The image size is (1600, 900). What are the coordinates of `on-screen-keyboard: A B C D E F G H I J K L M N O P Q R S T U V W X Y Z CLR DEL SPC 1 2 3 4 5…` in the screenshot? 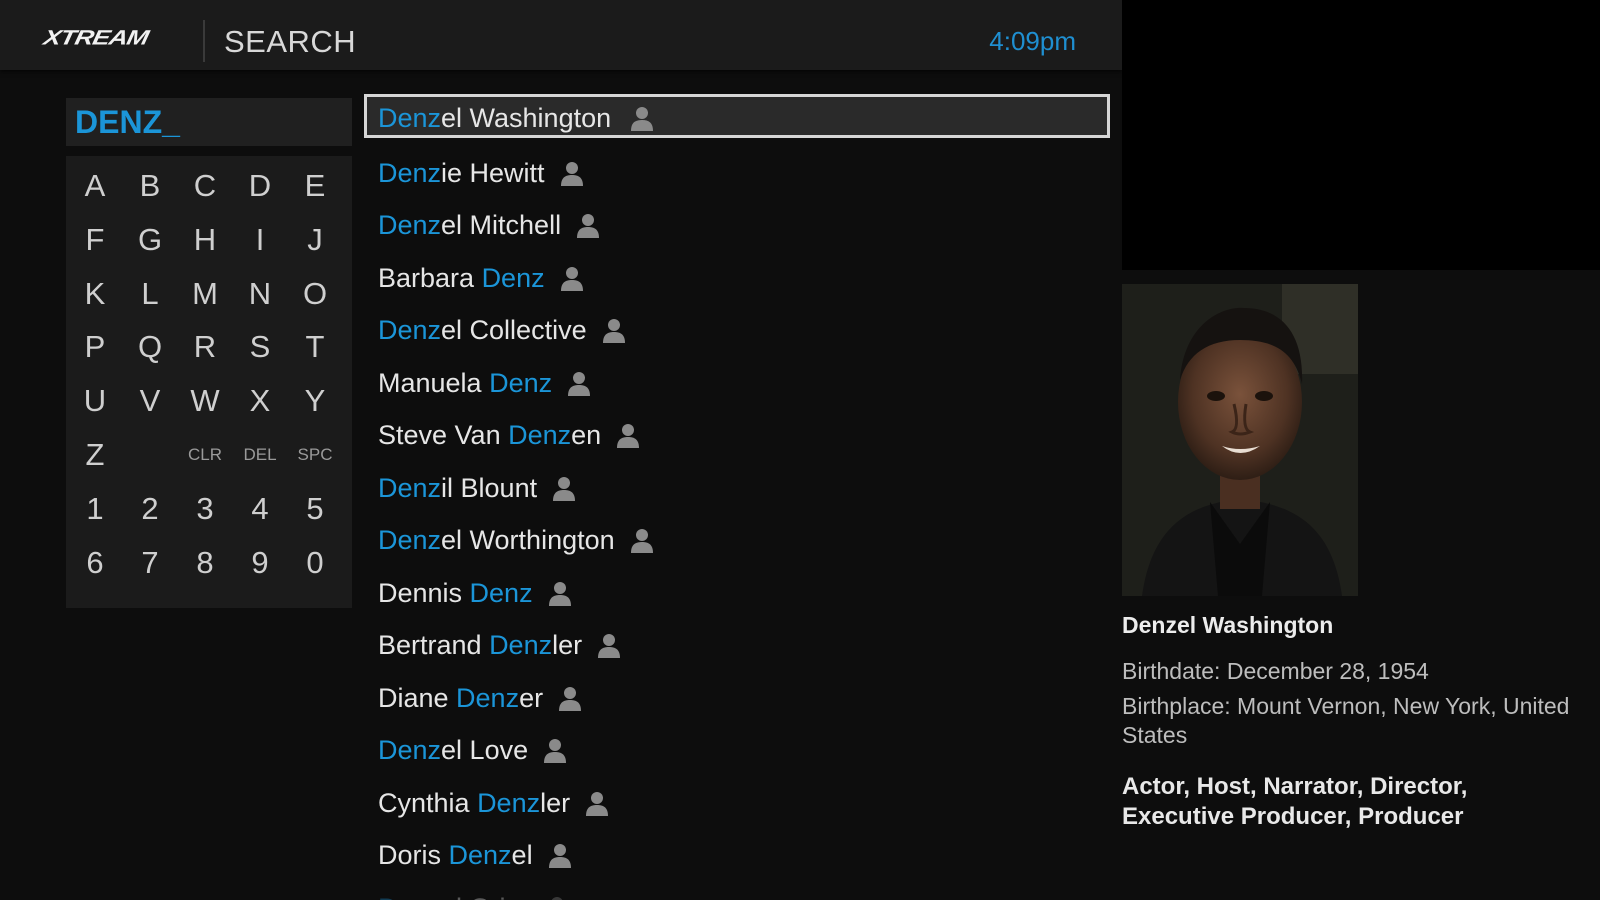 It's located at (209, 382).